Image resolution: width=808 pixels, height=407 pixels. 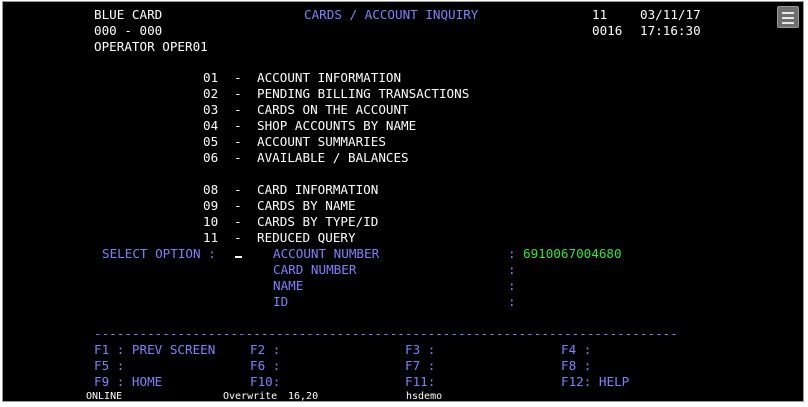 I want to click on option-number: 10, so click(x=211, y=221).